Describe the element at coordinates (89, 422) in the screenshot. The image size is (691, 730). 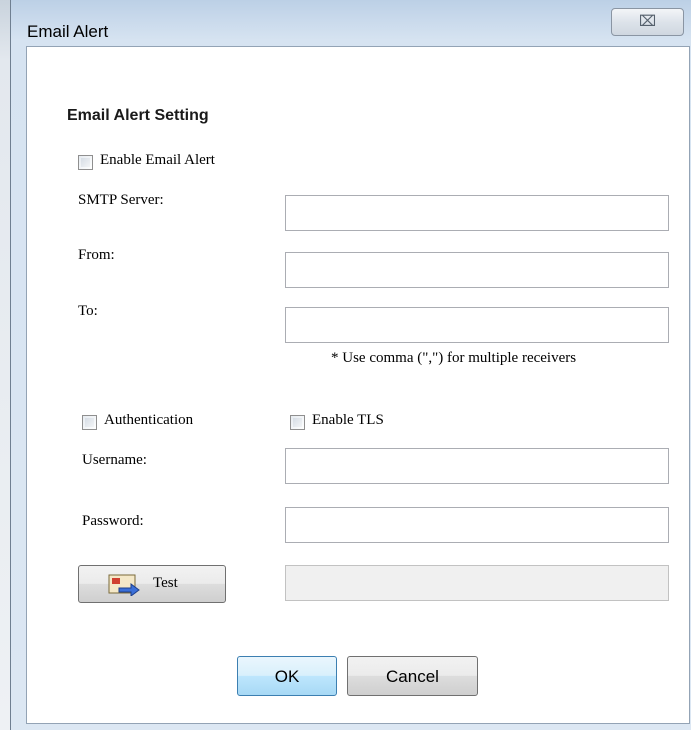
I see `authentication-checkbox` at that location.